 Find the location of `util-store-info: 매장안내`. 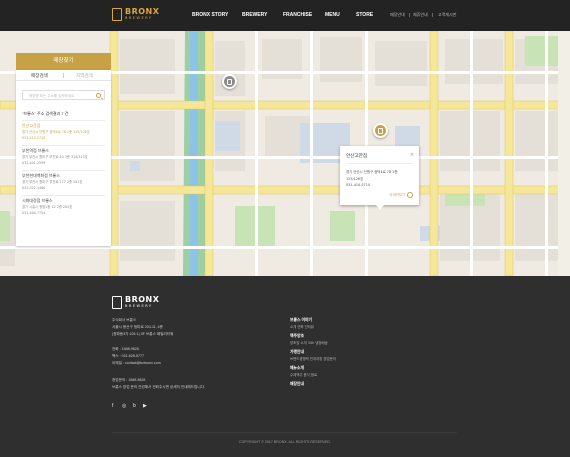

util-store-info: 매장안내 is located at coordinates (397, 15).